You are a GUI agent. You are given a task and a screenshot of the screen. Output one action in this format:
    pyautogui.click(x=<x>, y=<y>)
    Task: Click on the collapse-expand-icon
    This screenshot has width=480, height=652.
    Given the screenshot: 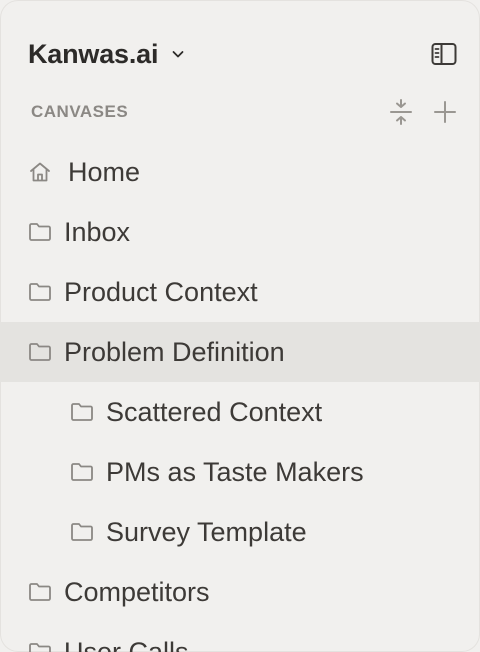 What is the action you would take?
    pyautogui.click(x=401, y=112)
    